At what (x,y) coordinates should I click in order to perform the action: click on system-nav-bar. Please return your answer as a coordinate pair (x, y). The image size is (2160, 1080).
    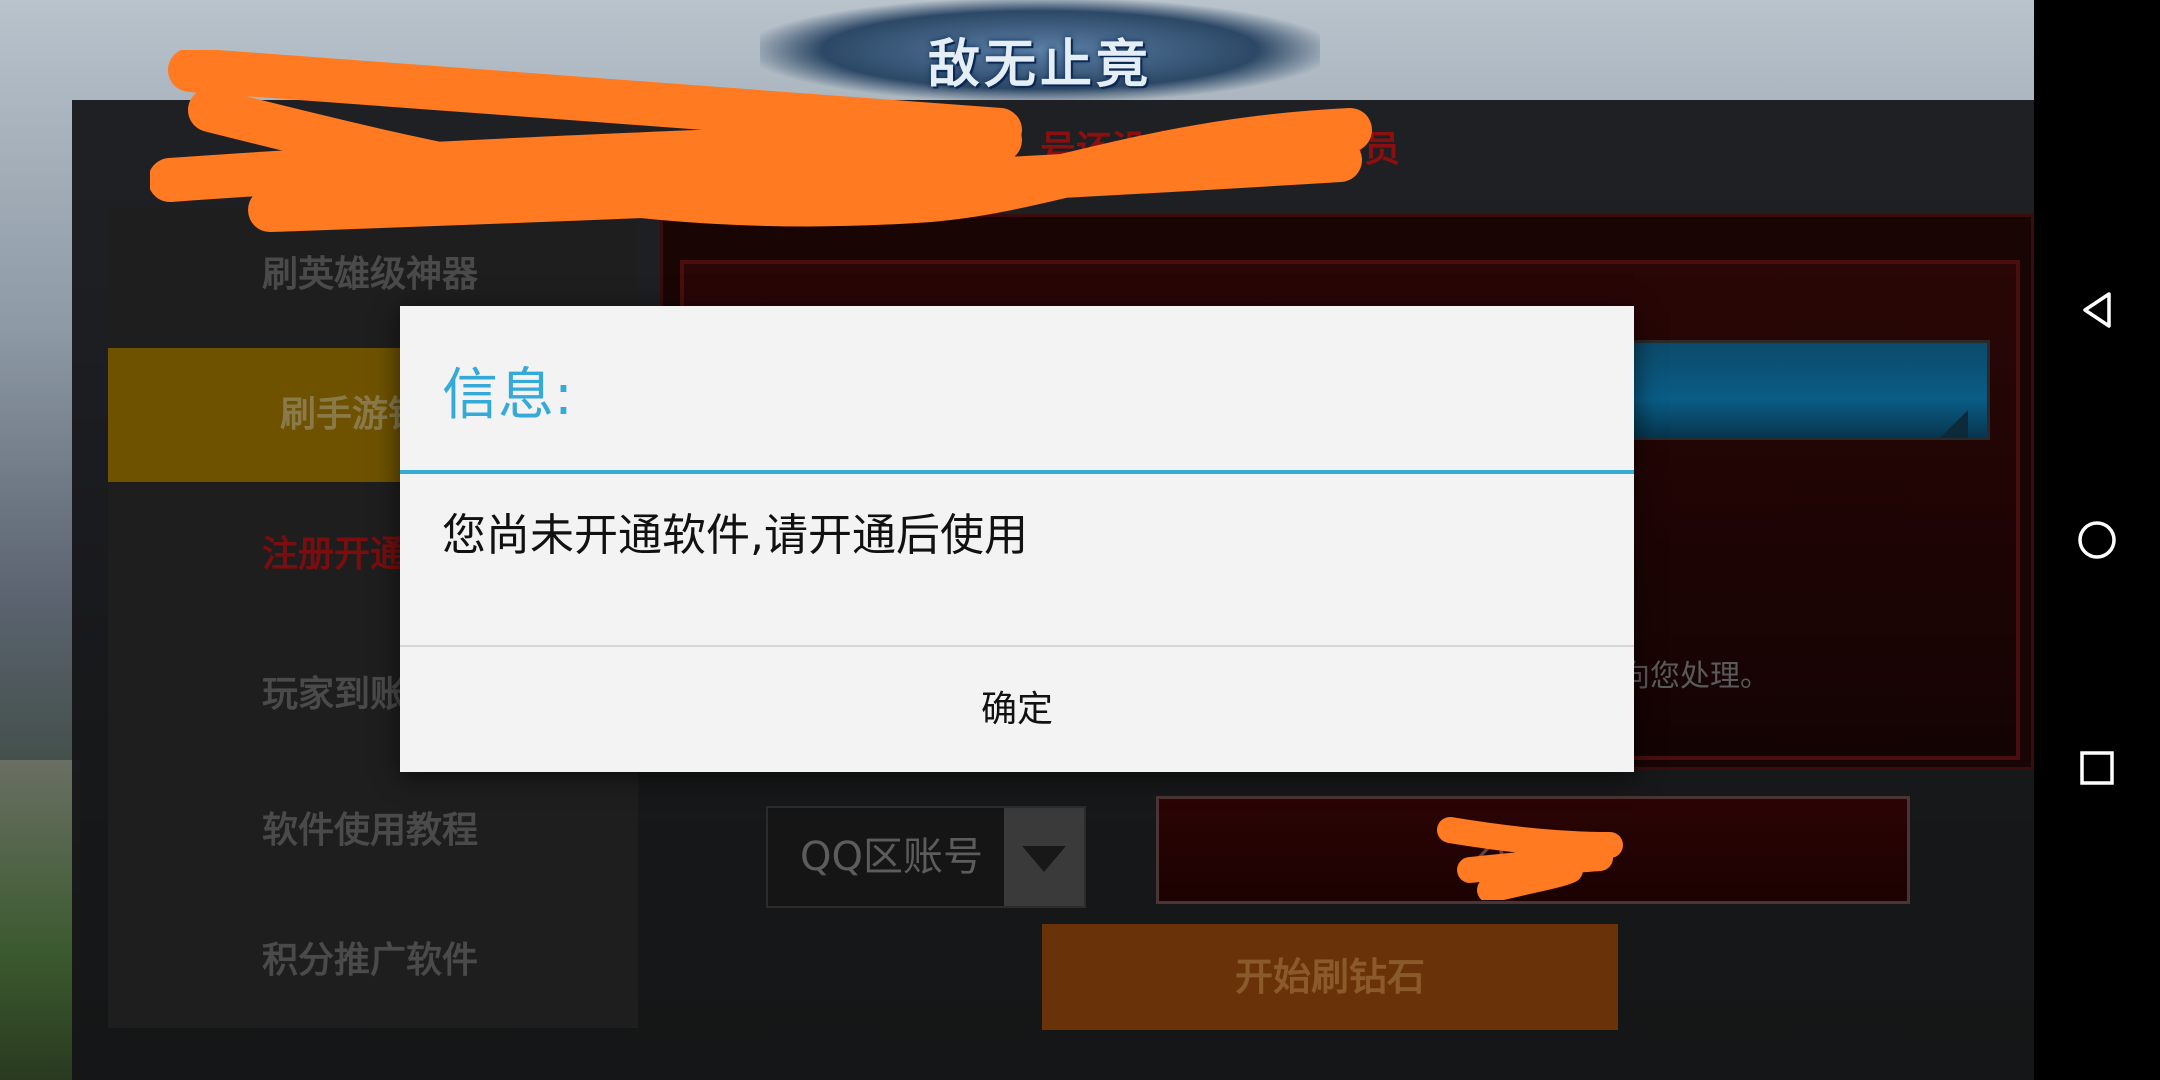
    Looking at the image, I should click on (2097, 540).